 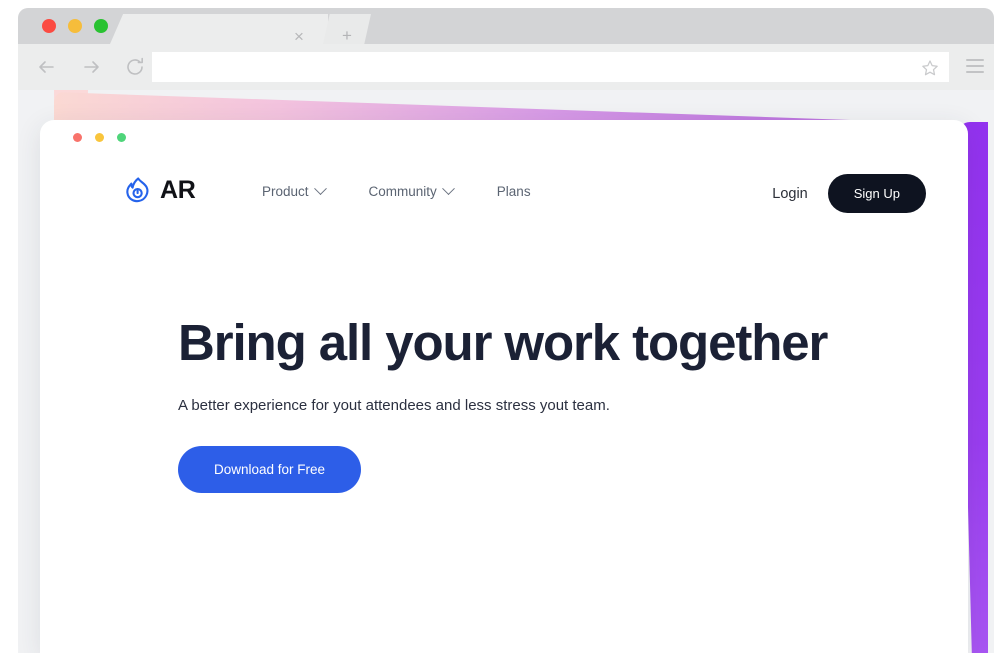 I want to click on window-traffic-lights, so click(x=75, y=26).